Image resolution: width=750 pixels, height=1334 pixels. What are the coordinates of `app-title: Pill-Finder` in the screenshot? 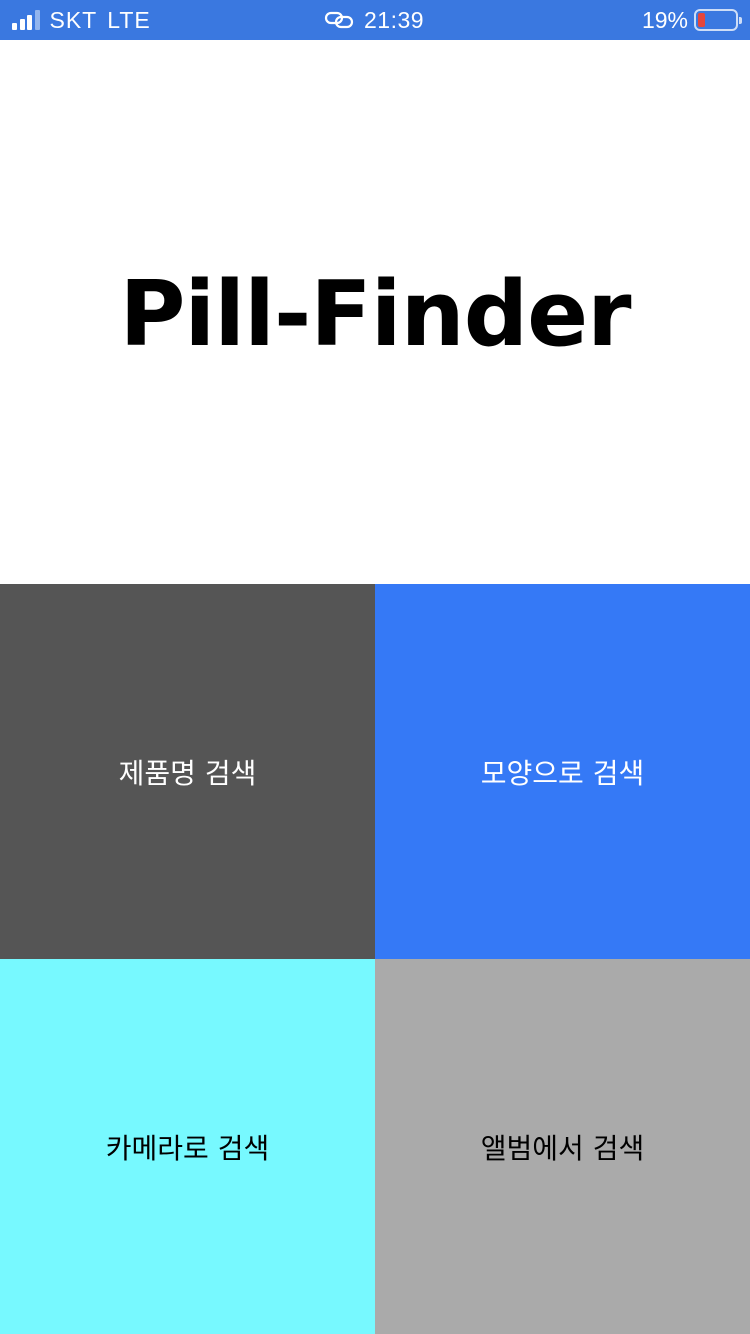 It's located at (375, 314).